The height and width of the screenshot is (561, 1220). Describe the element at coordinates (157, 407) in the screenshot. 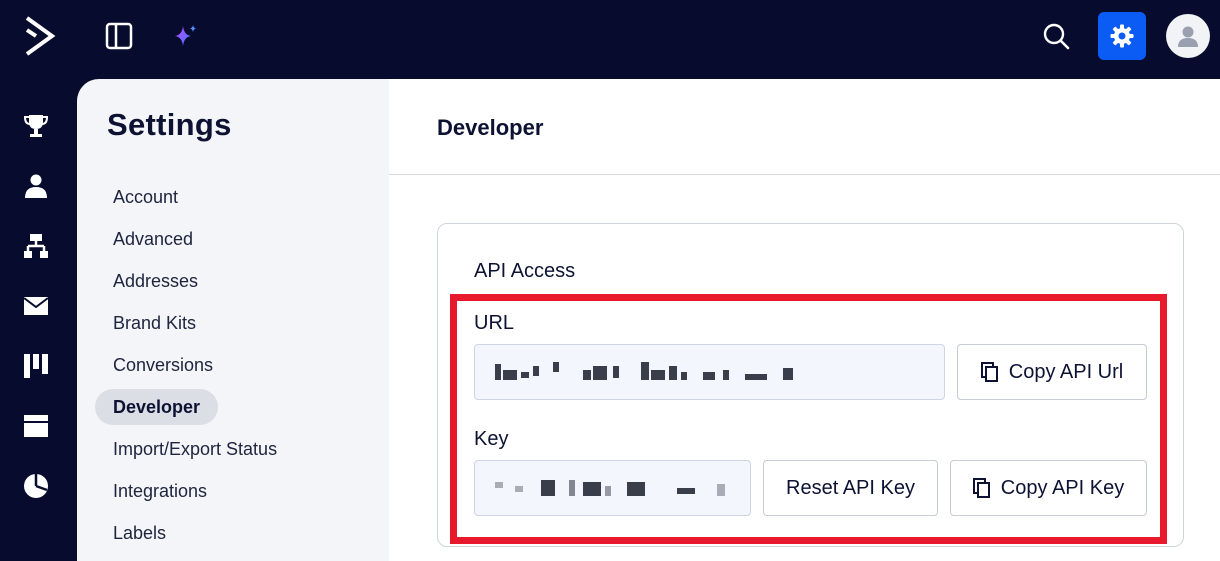

I see `nav-item-developer: Developer` at that location.